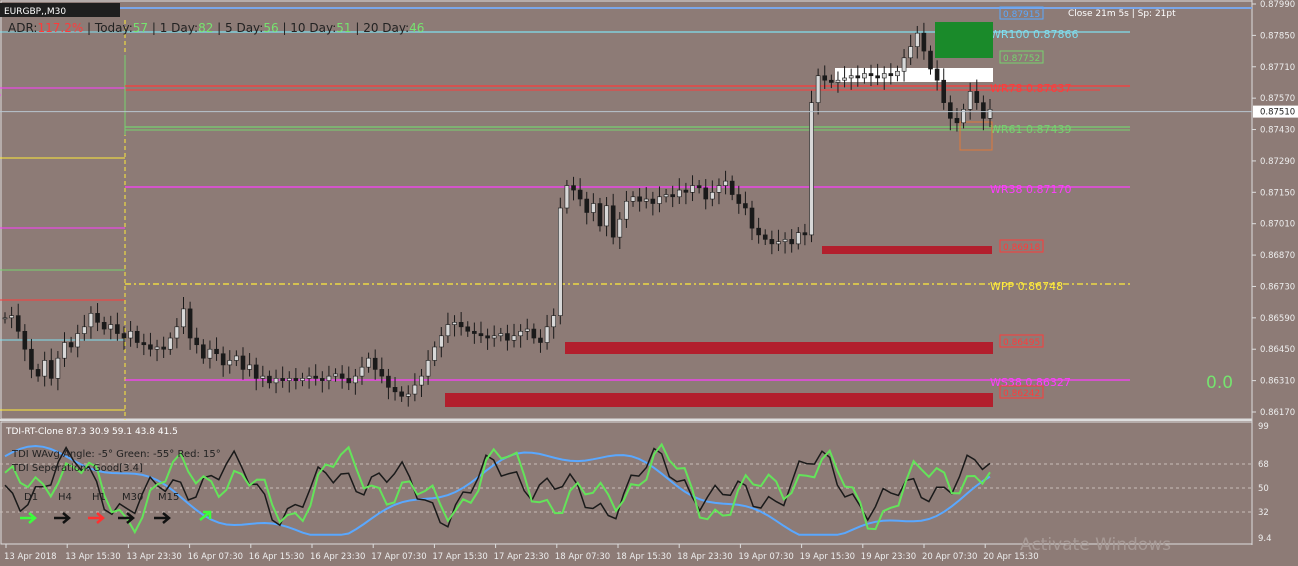  I want to click on adr-20day-label: 20 Day:, so click(386, 28).